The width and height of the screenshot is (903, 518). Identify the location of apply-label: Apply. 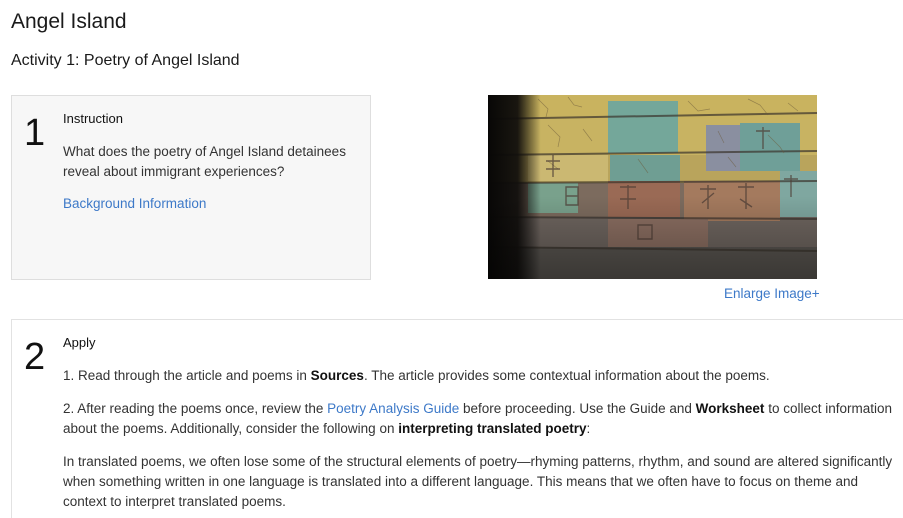
(79, 342).